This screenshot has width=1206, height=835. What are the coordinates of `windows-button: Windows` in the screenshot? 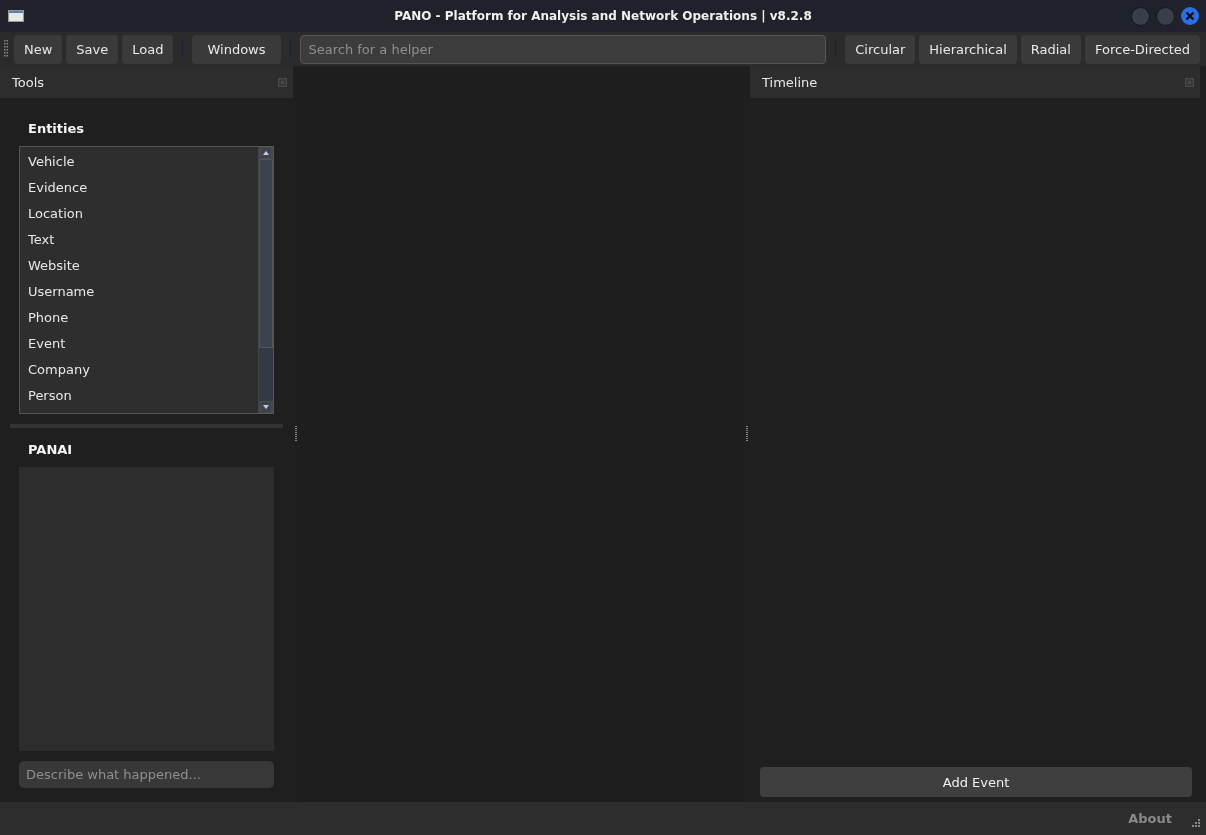 It's located at (236, 49).